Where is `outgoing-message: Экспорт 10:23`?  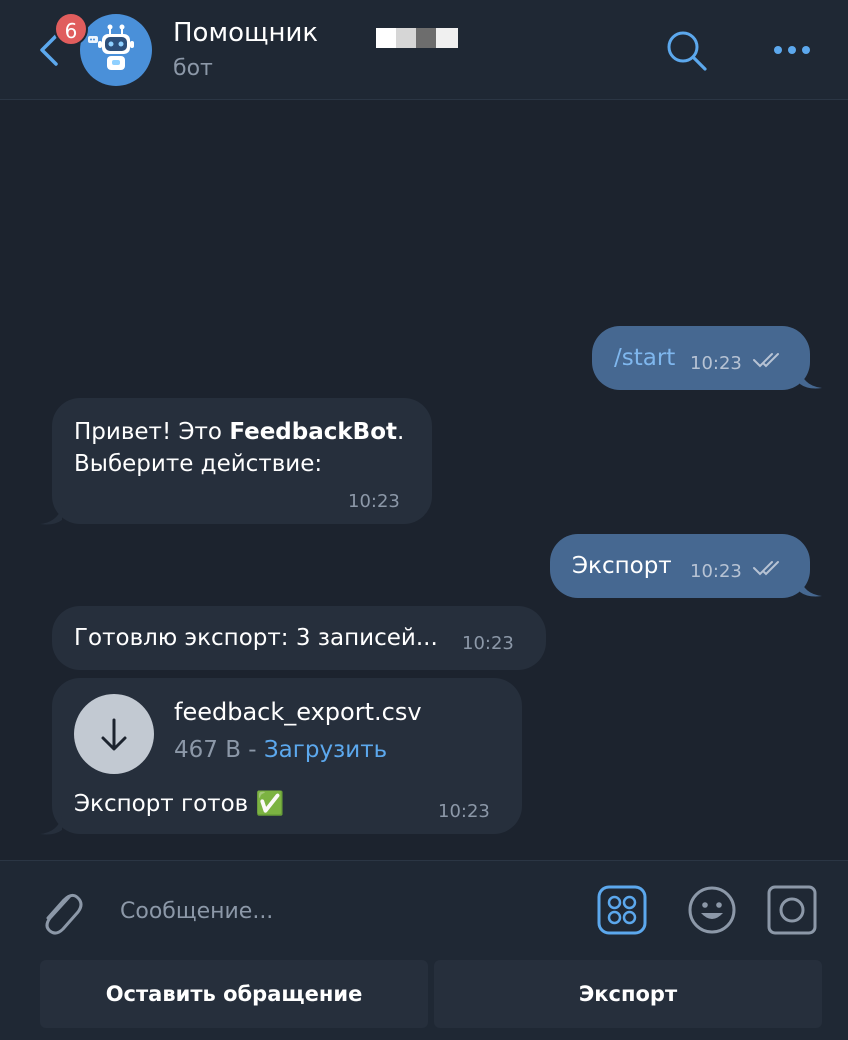 outgoing-message: Экспорт 10:23 is located at coordinates (680, 566).